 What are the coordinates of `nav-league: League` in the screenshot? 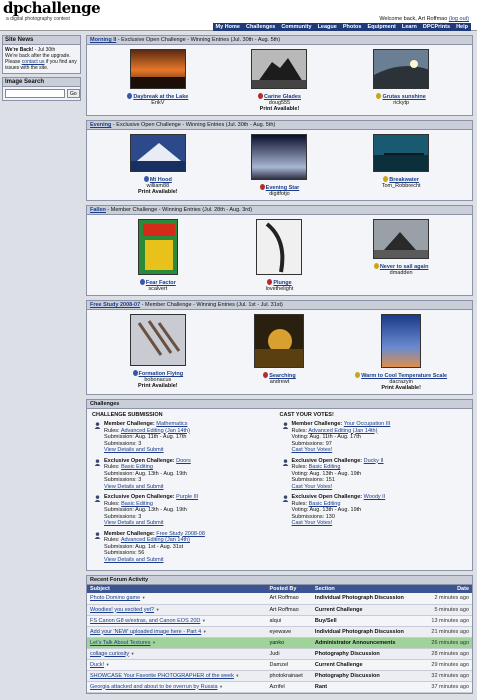 It's located at (327, 27).